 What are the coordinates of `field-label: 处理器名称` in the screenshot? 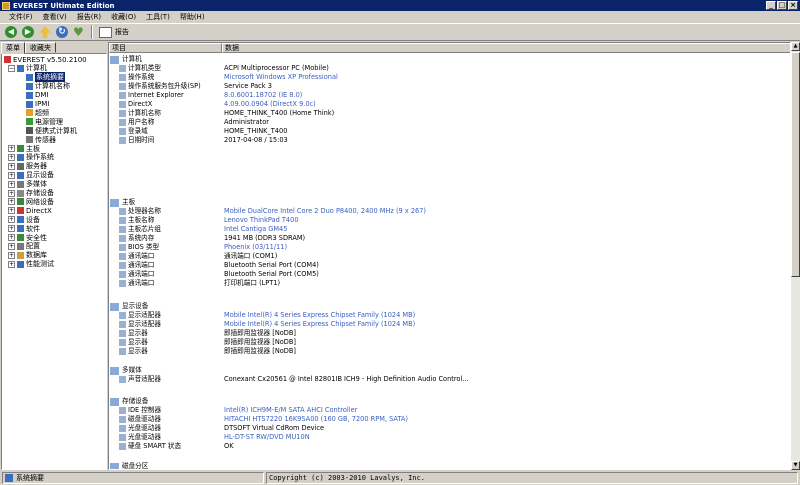 It's located at (144, 211).